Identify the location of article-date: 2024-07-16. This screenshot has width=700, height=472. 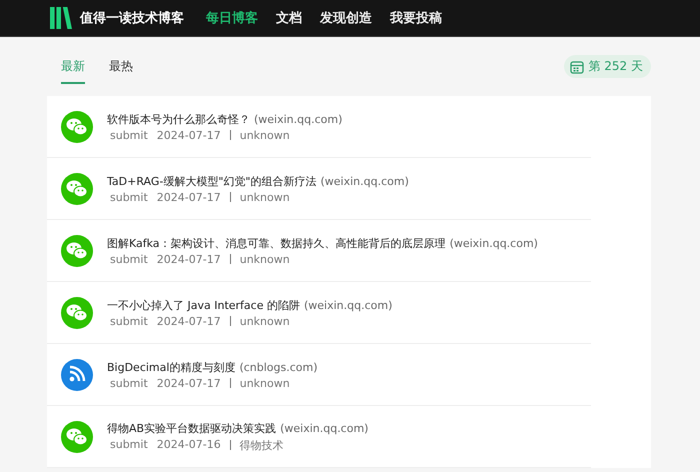
(188, 445).